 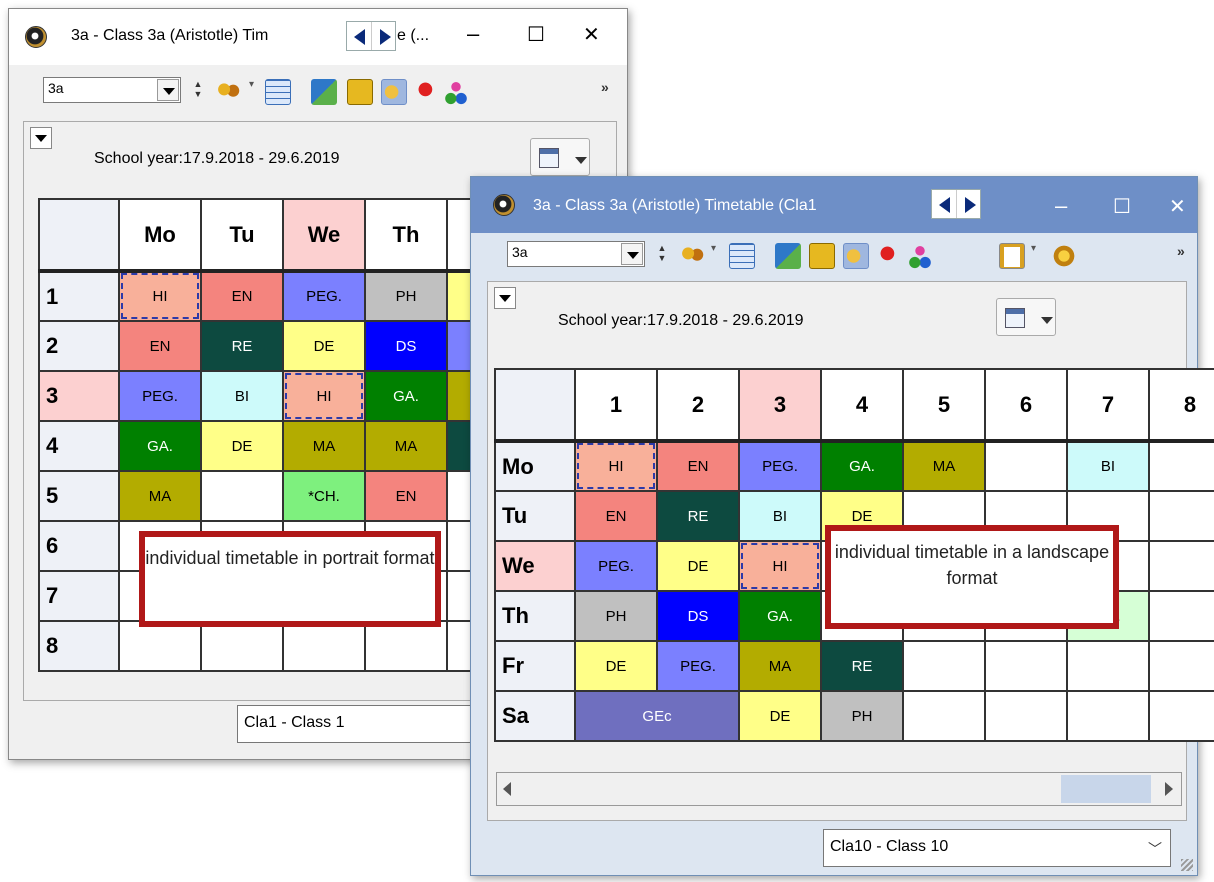 What do you see at coordinates (535, 616) in the screenshot?
I see `row-header: Th` at bounding box center [535, 616].